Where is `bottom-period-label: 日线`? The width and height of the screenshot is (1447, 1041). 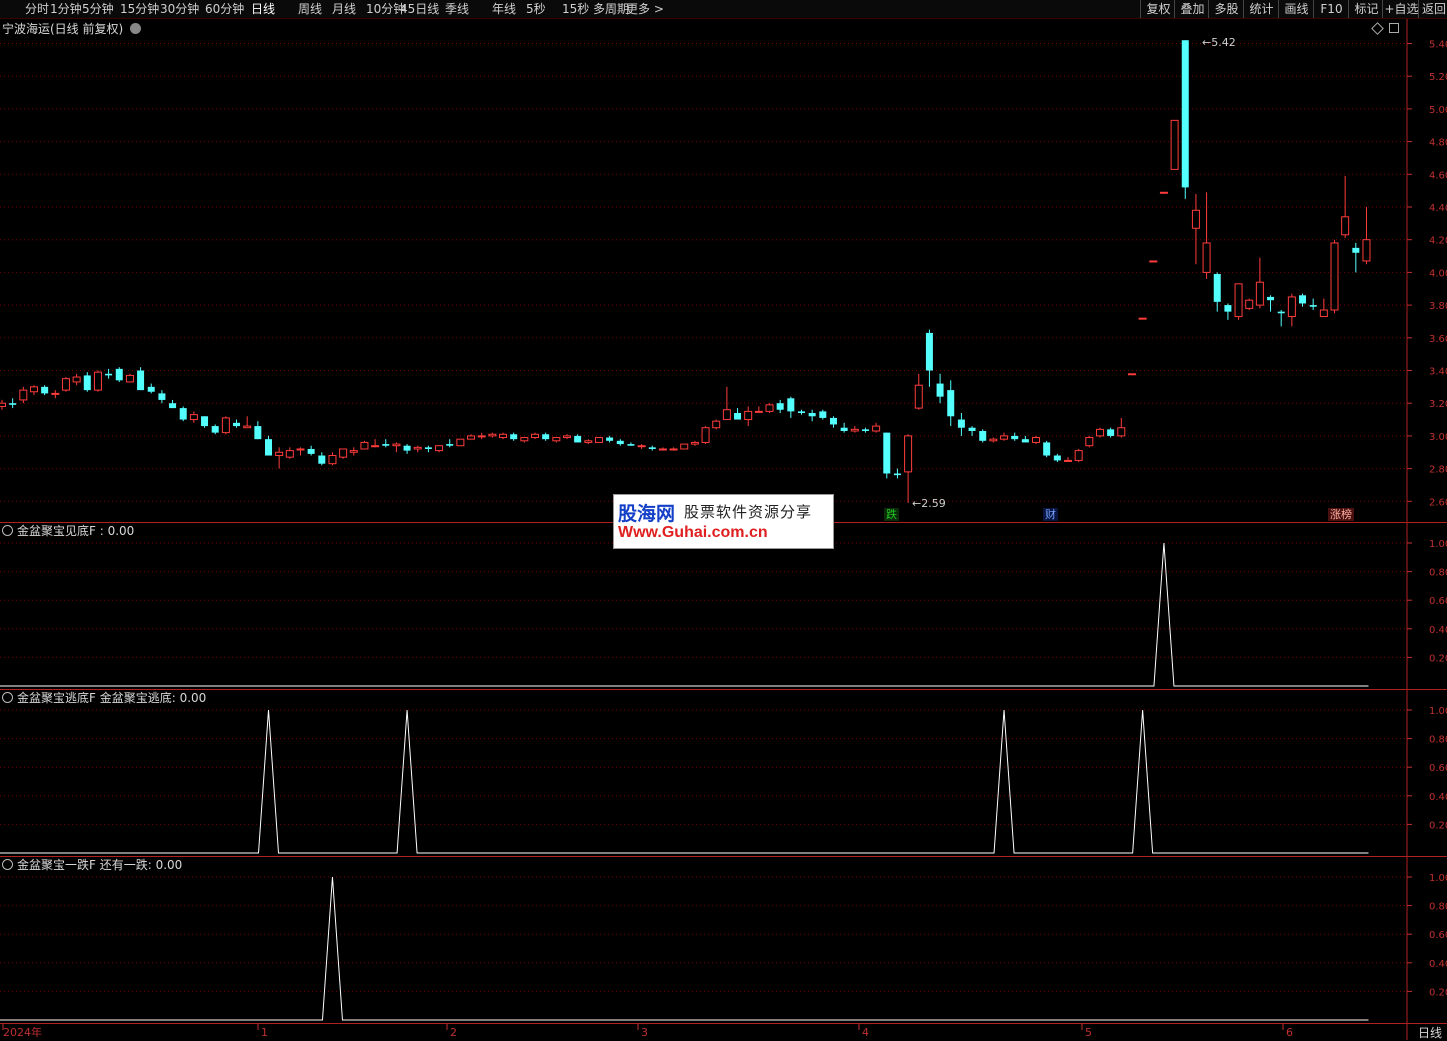
bottom-period-label: 日线 is located at coordinates (1430, 1032).